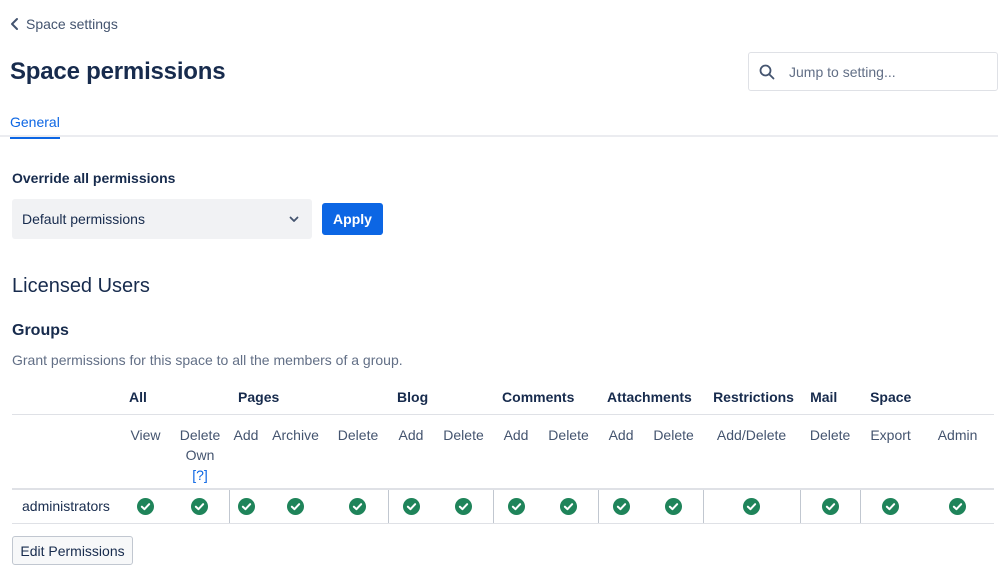 This screenshot has height=576, width=998. Describe the element at coordinates (411, 452) in the screenshot. I see `col-blog-add: Add` at that location.